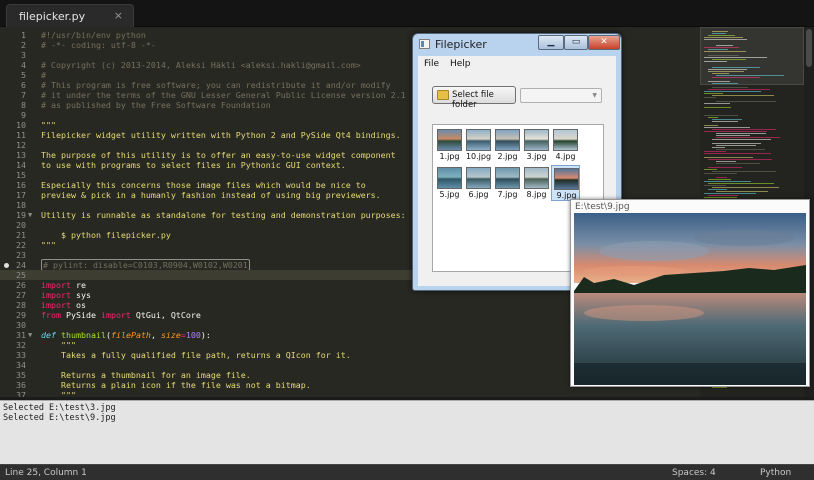 The image size is (814, 480). What do you see at coordinates (431, 64) in the screenshot?
I see `menu-file: File` at bounding box center [431, 64].